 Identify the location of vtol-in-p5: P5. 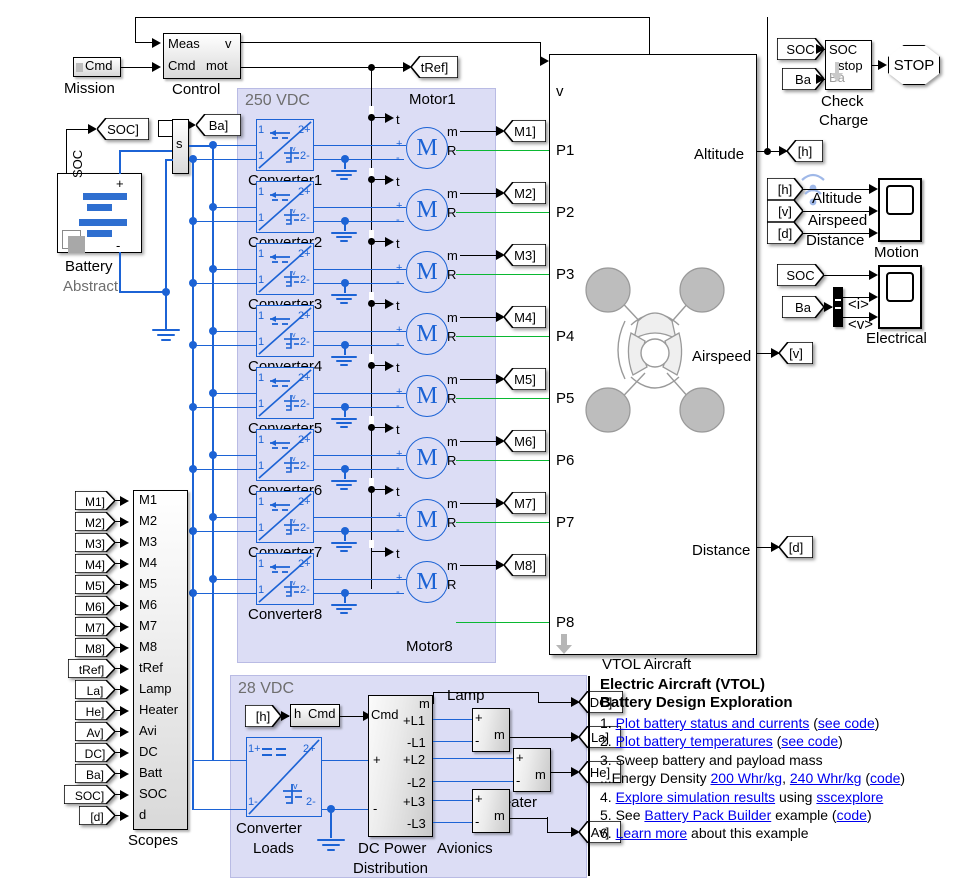
(565, 398).